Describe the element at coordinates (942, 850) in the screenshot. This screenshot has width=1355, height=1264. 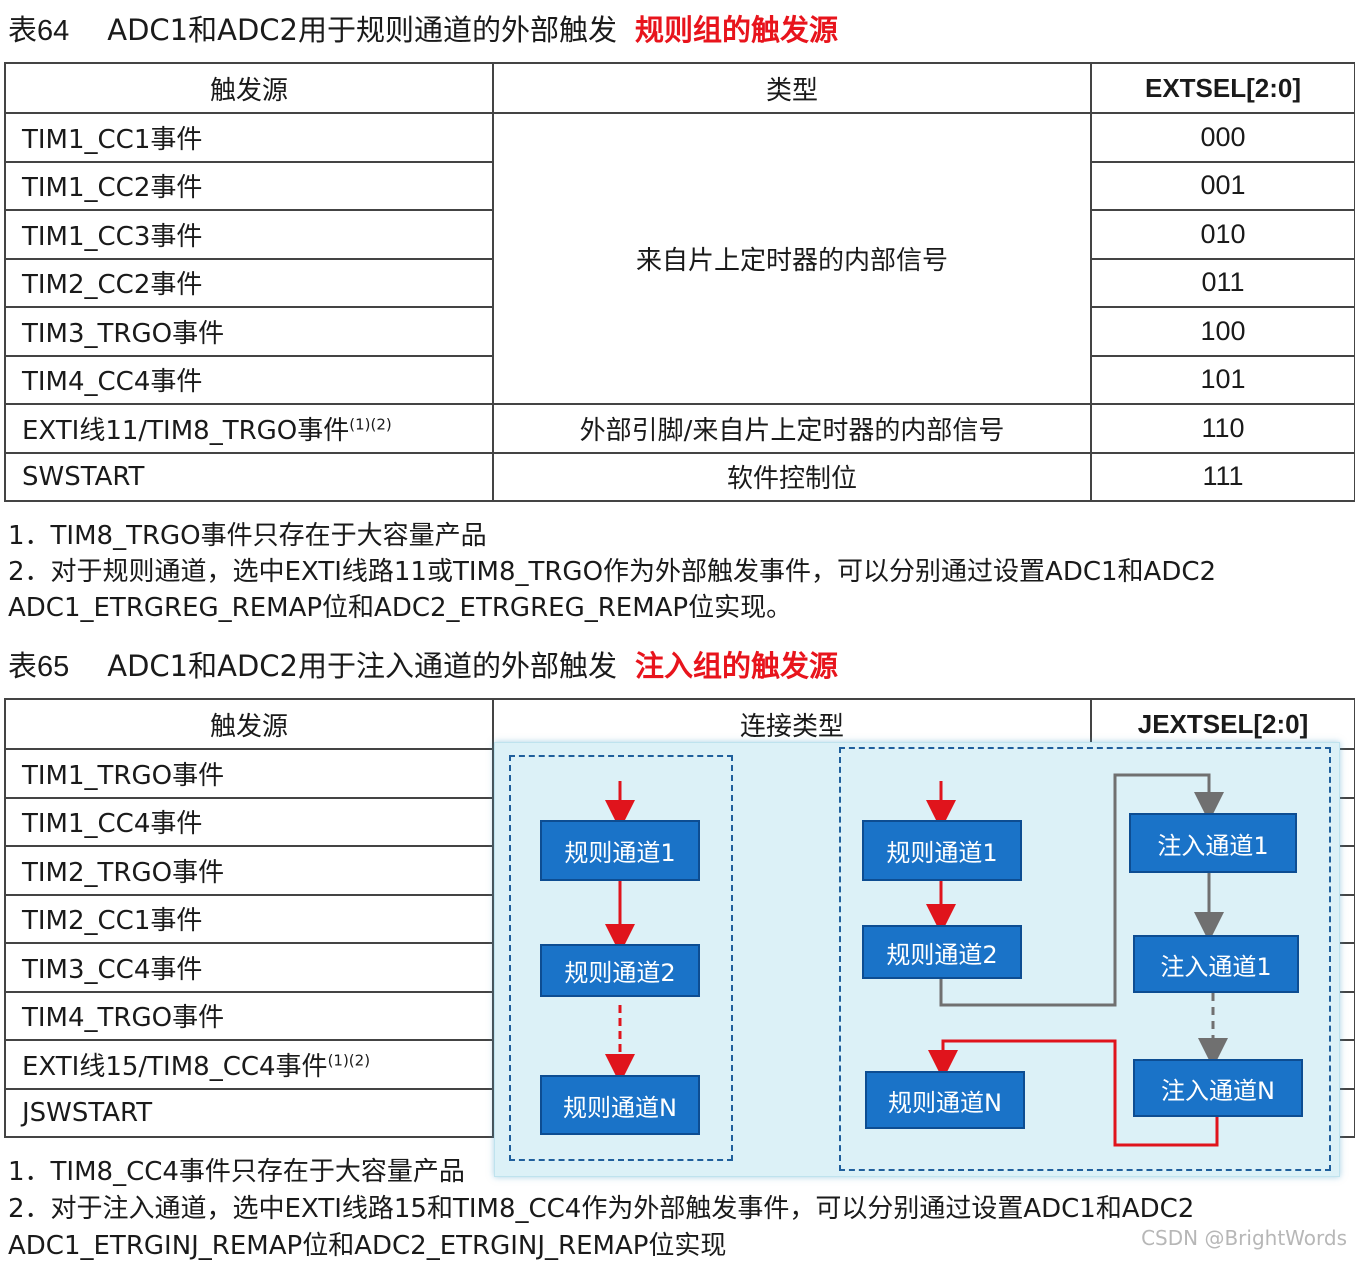
I see `right-regular-channel-1: 规则通道1` at that location.